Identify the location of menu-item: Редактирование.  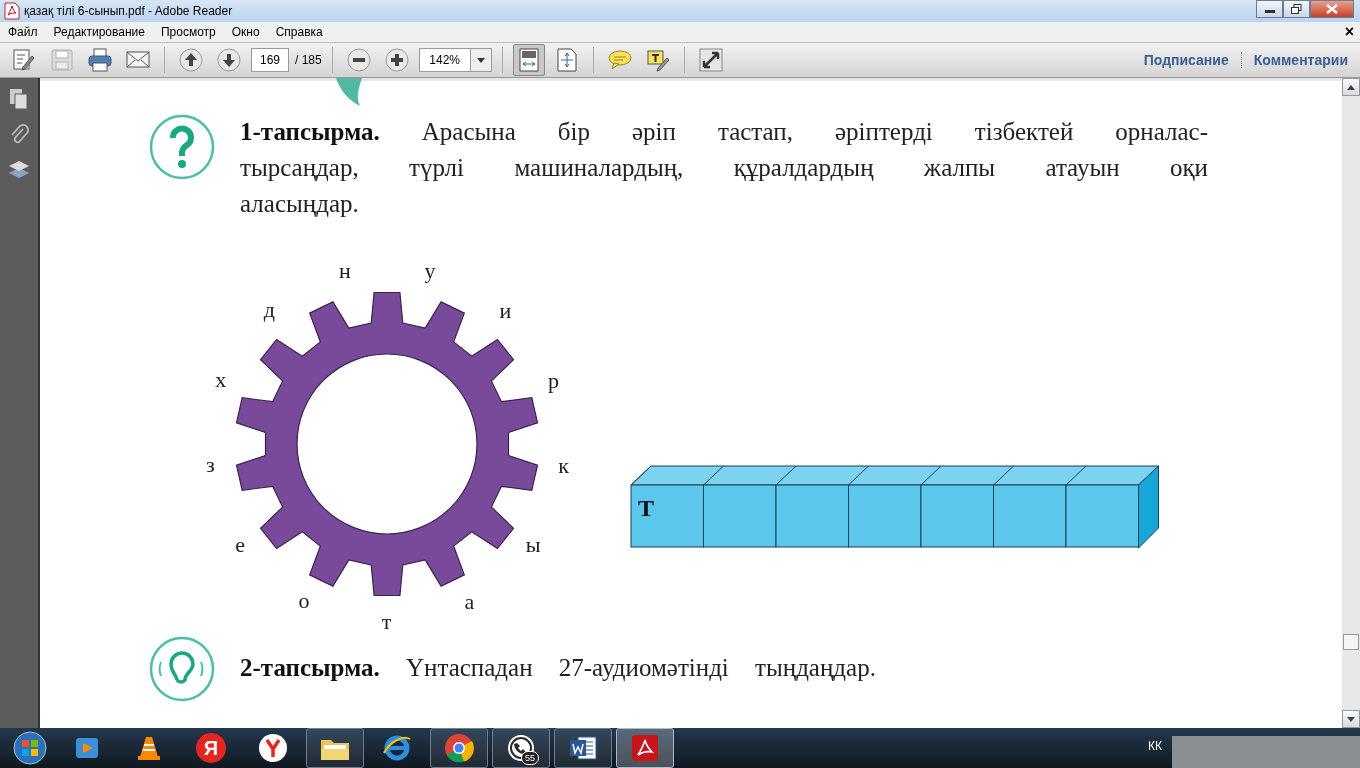
(99, 32).